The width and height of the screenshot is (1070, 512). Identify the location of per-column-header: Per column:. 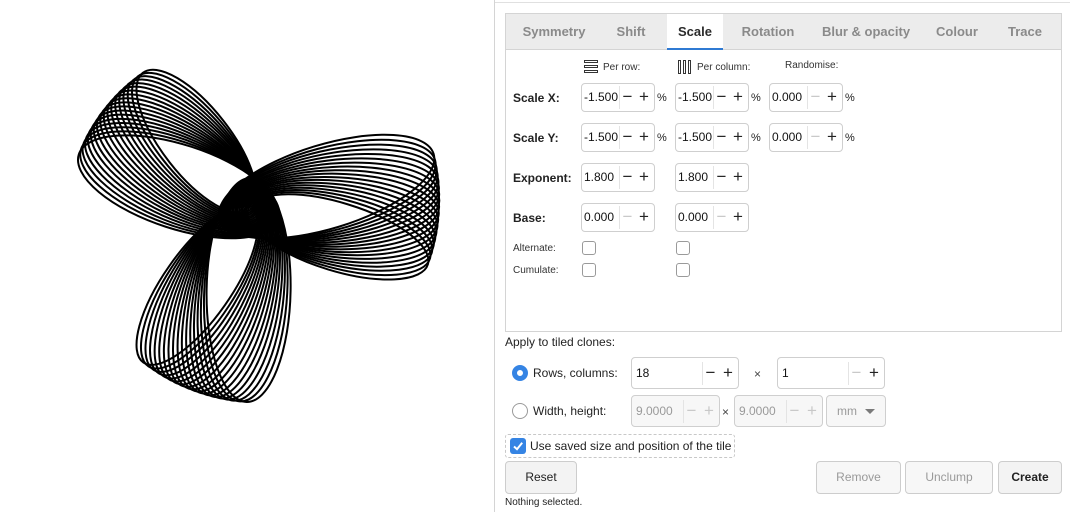
(714, 67).